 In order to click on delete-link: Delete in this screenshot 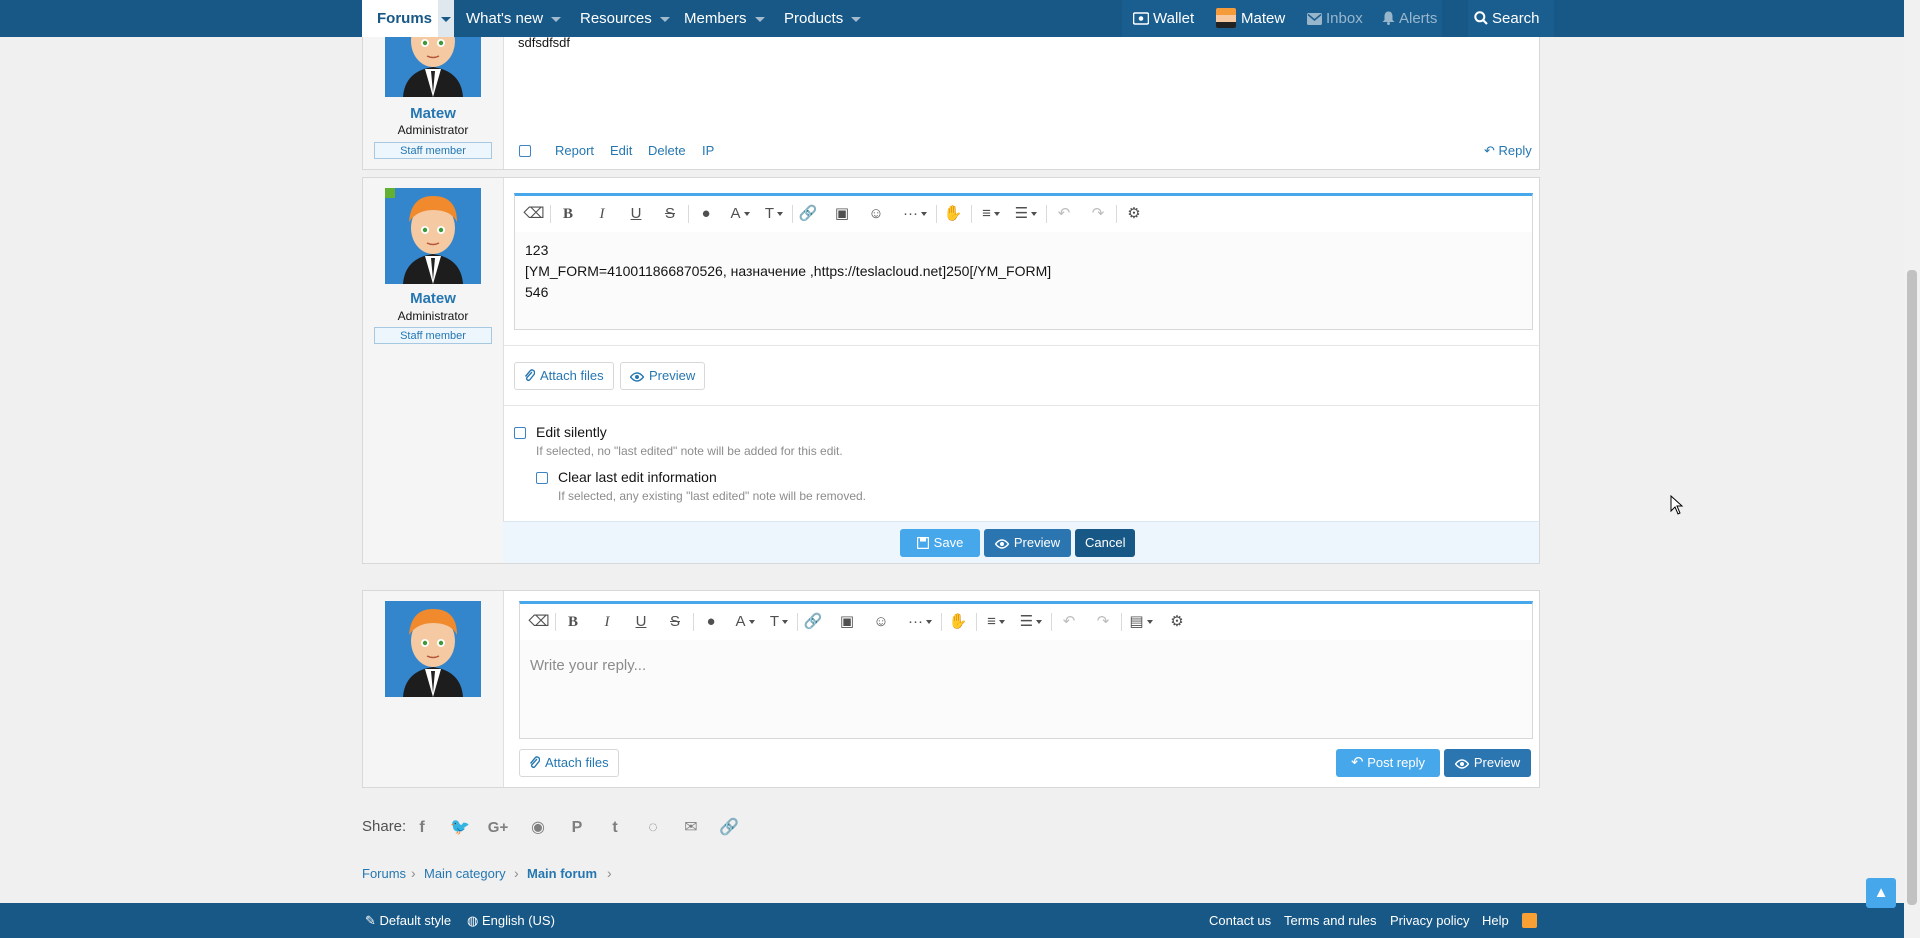, I will do `click(667, 150)`.